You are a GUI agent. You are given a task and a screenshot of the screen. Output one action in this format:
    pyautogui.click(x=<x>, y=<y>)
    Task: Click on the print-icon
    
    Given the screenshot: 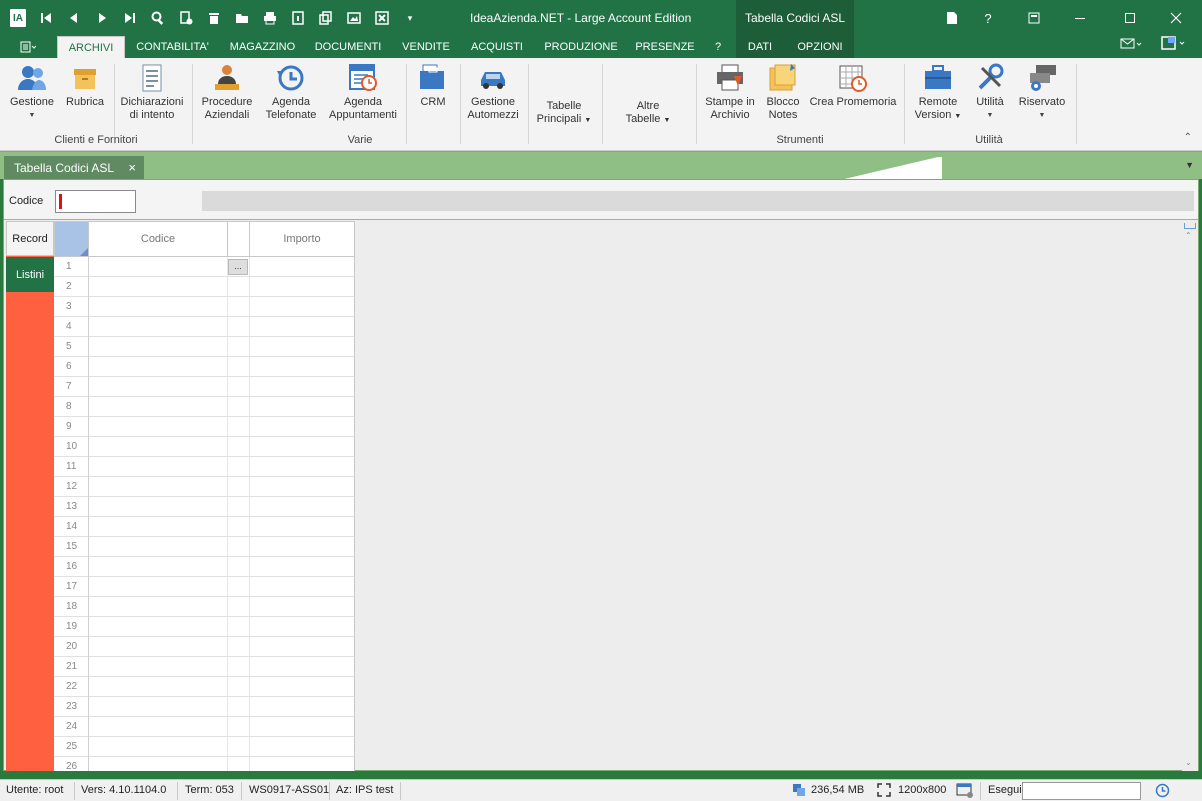 What is the action you would take?
    pyautogui.click(x=270, y=18)
    